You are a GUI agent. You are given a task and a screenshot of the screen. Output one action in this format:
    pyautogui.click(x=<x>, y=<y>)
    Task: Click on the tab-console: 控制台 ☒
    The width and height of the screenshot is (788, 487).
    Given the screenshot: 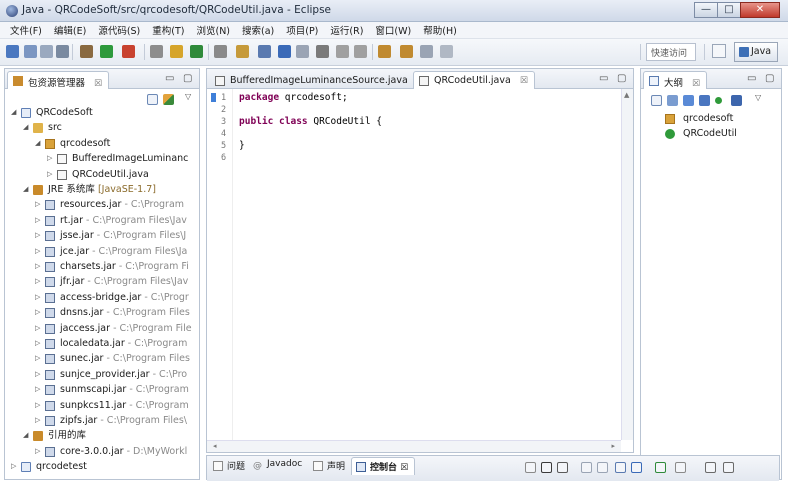 What is the action you would take?
    pyautogui.click(x=383, y=466)
    